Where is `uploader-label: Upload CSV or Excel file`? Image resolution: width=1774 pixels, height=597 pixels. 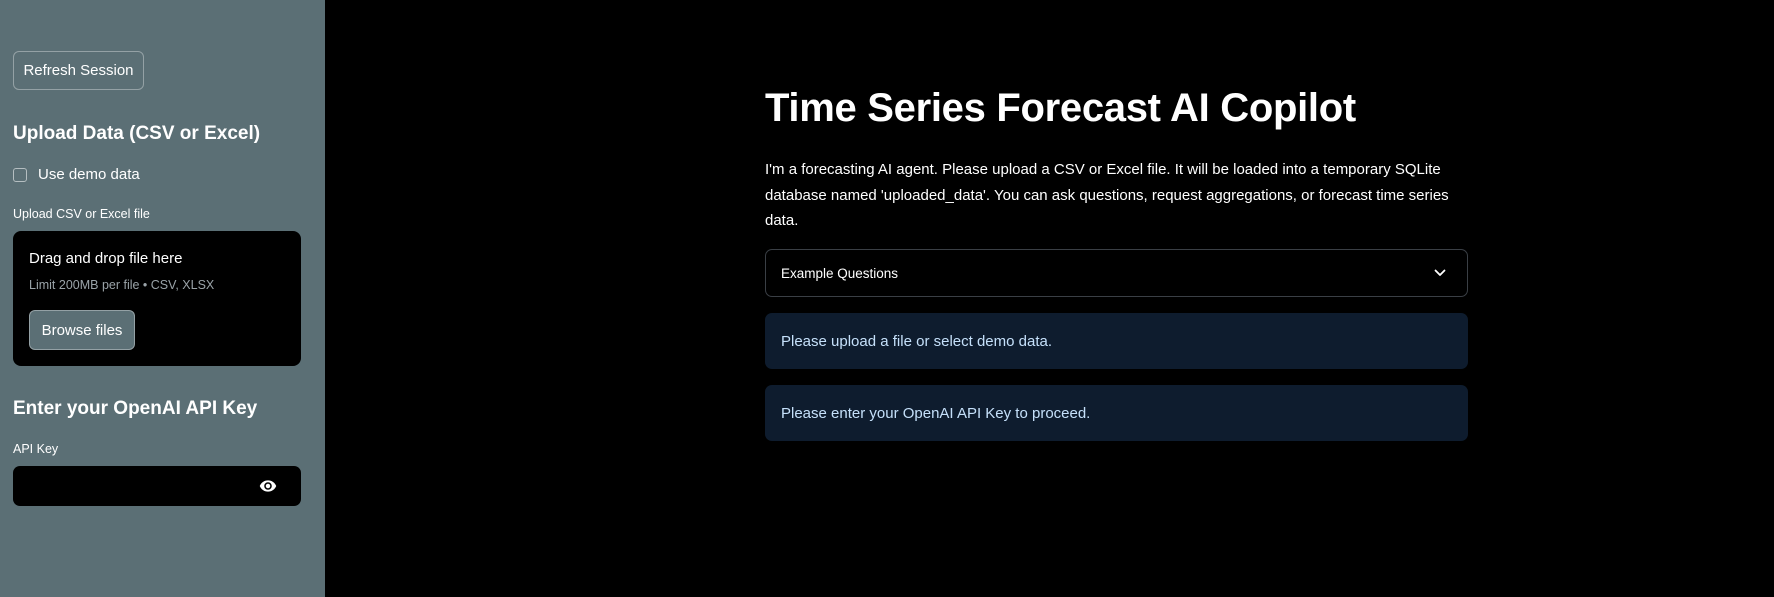 uploader-label: Upload CSV or Excel file is located at coordinates (81, 214).